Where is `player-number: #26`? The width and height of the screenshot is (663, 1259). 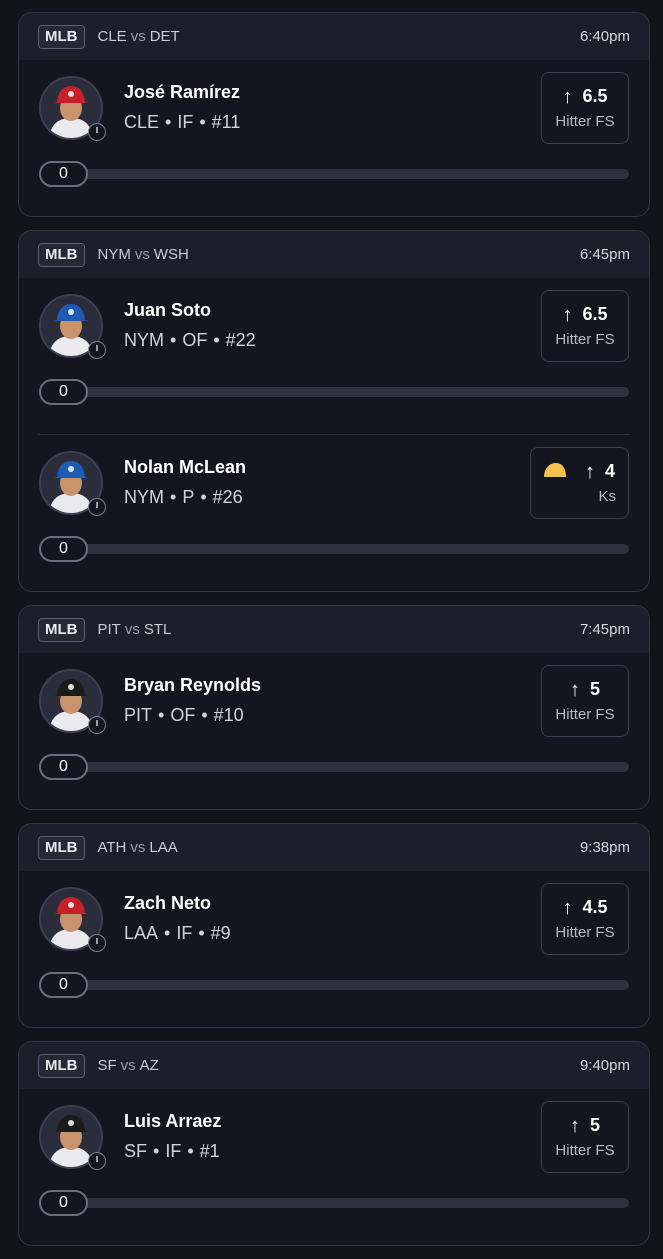
player-number: #26 is located at coordinates (227, 497).